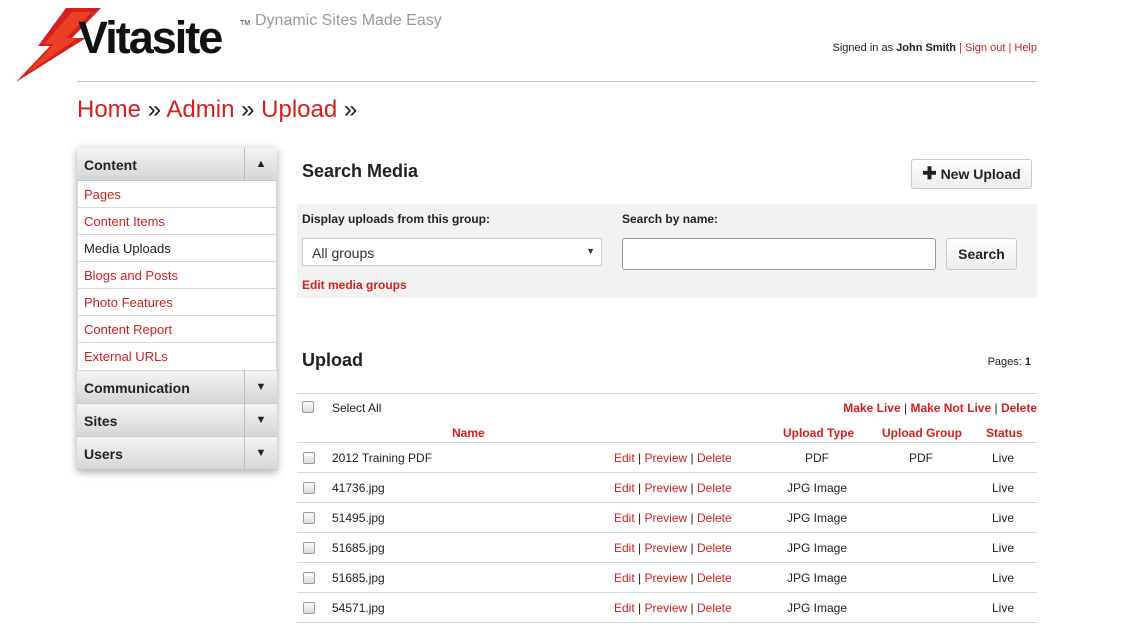  I want to click on group-filter-label: Display uploads from this group:, so click(396, 219).